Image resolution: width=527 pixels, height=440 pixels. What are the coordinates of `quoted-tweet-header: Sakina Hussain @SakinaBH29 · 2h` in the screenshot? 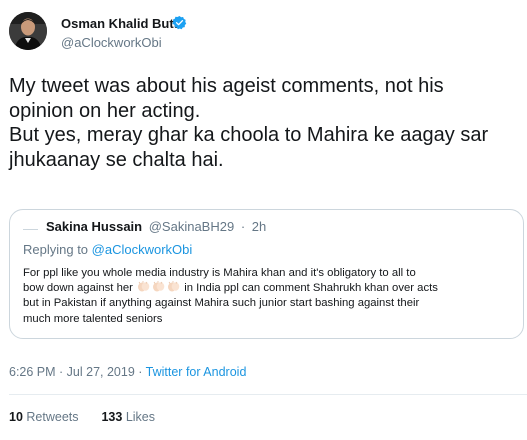 It's located at (156, 226).